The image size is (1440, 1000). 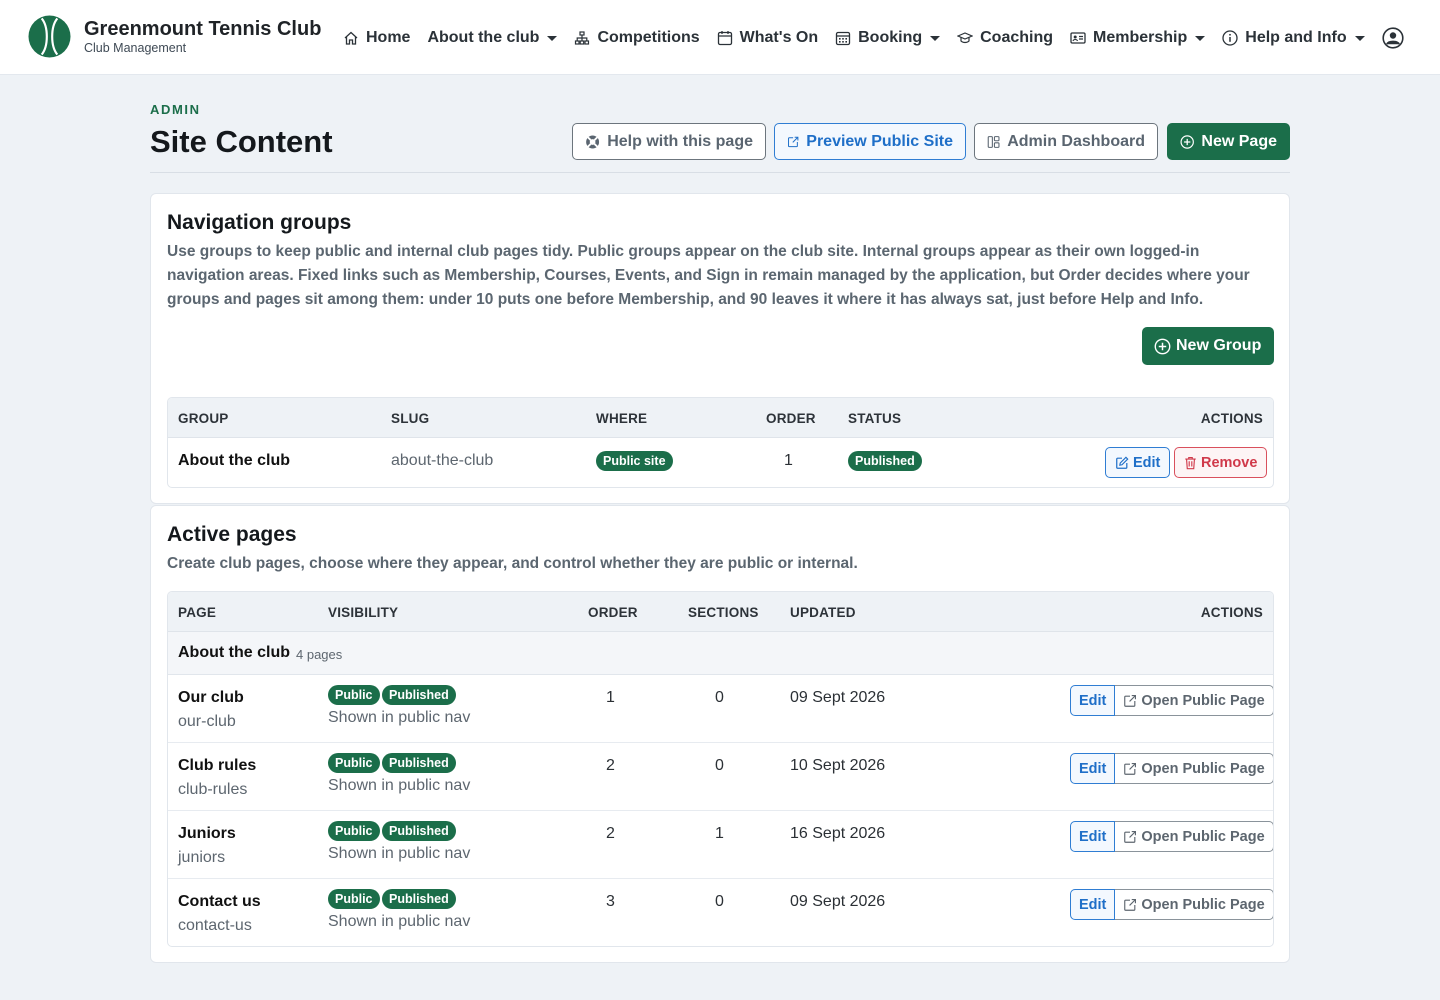 What do you see at coordinates (1393, 38) in the screenshot?
I see `user-account-icon` at bounding box center [1393, 38].